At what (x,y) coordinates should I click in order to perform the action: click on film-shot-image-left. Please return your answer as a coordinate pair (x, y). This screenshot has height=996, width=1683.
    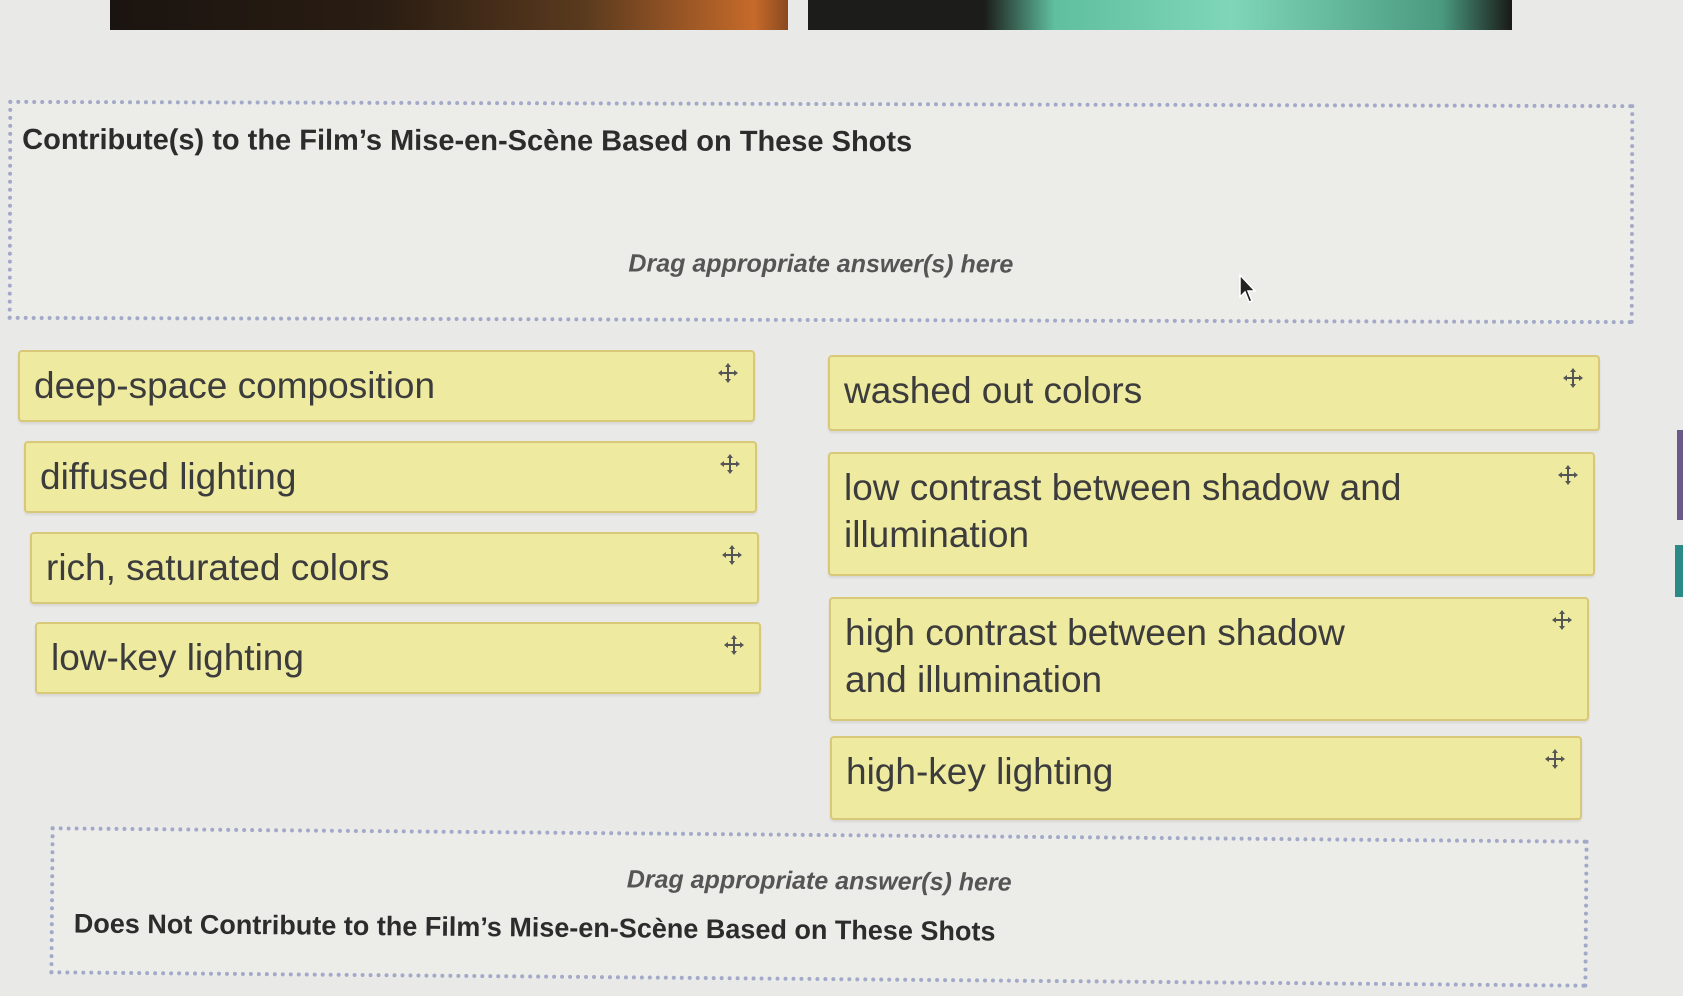
    Looking at the image, I should click on (449, 15).